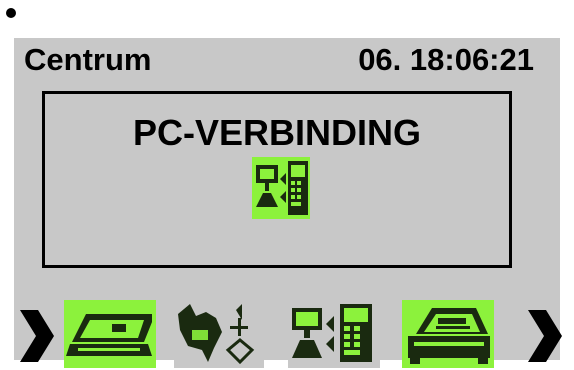 The width and height of the screenshot is (574, 370). What do you see at coordinates (35, 336) in the screenshot?
I see `chevron-left-icon` at bounding box center [35, 336].